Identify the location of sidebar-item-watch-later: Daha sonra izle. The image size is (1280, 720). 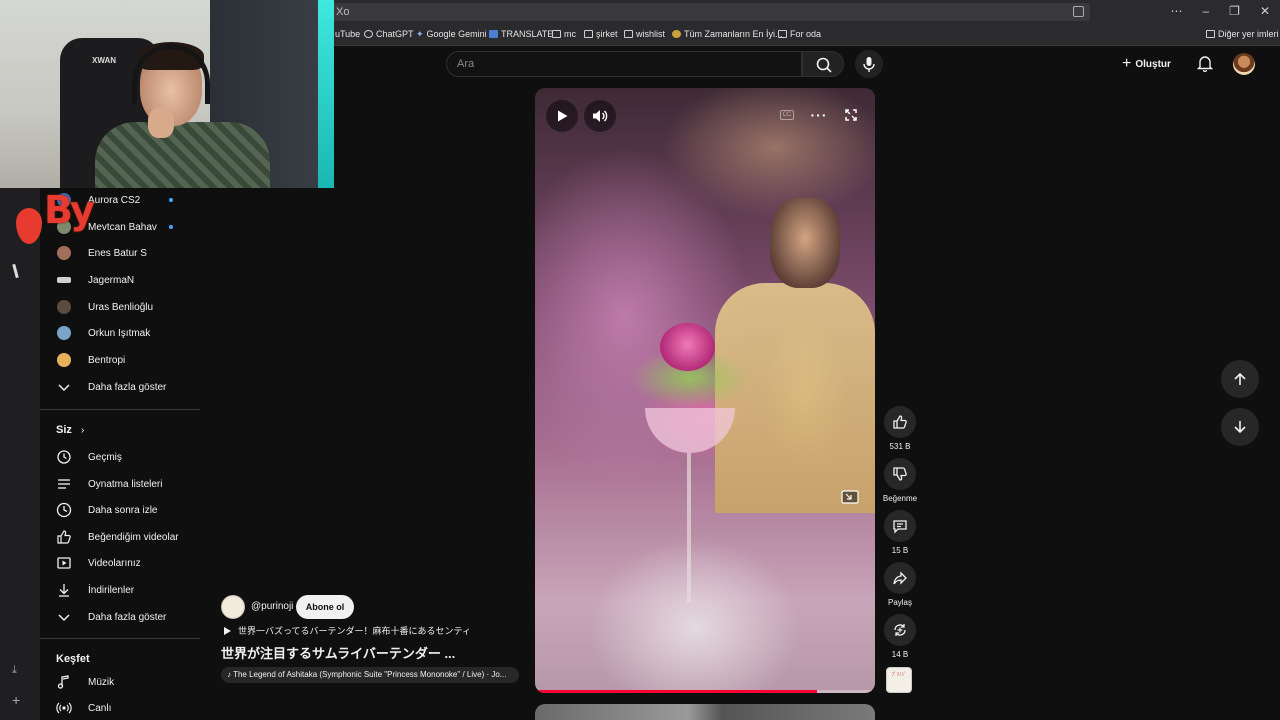
(120, 510).